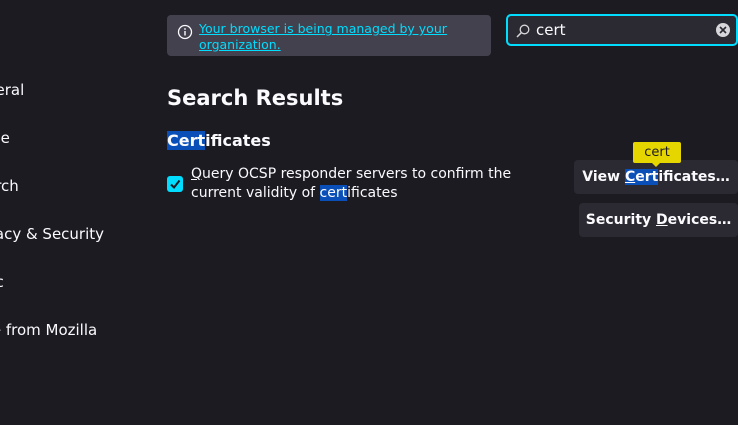 Image resolution: width=738 pixels, height=425 pixels. Describe the element at coordinates (662, 220) in the screenshot. I see `access-key: D` at that location.